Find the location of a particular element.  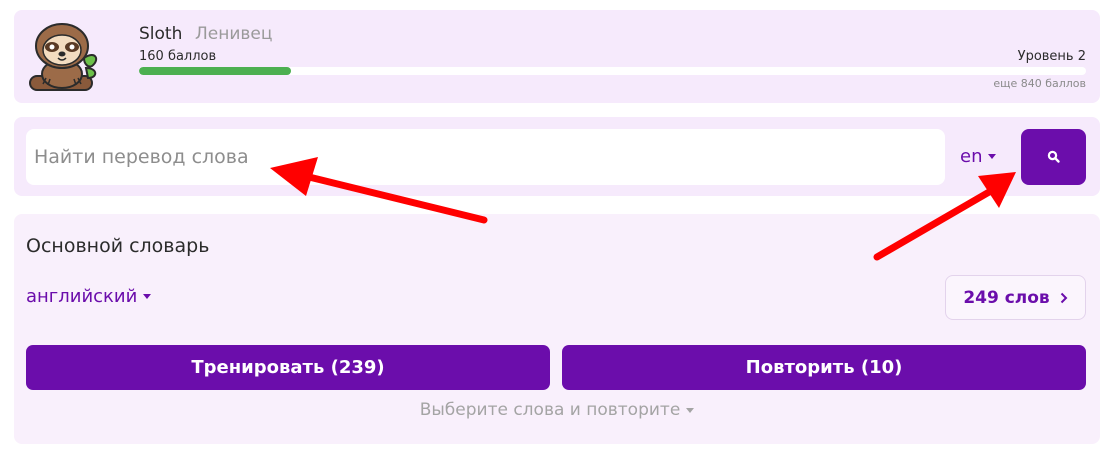

points-label: 160 баллов is located at coordinates (178, 56).